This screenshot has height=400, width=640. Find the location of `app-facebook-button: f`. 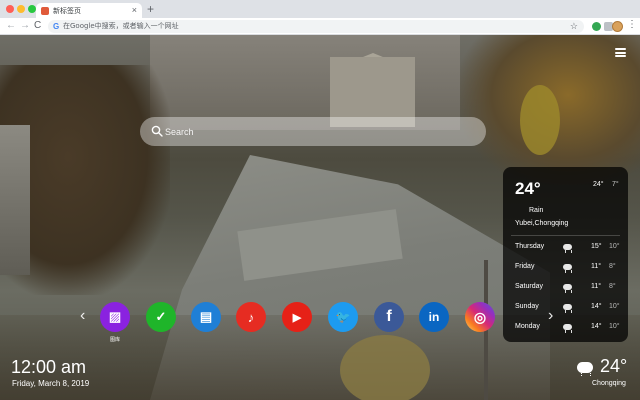

app-facebook-button: f is located at coordinates (389, 317).